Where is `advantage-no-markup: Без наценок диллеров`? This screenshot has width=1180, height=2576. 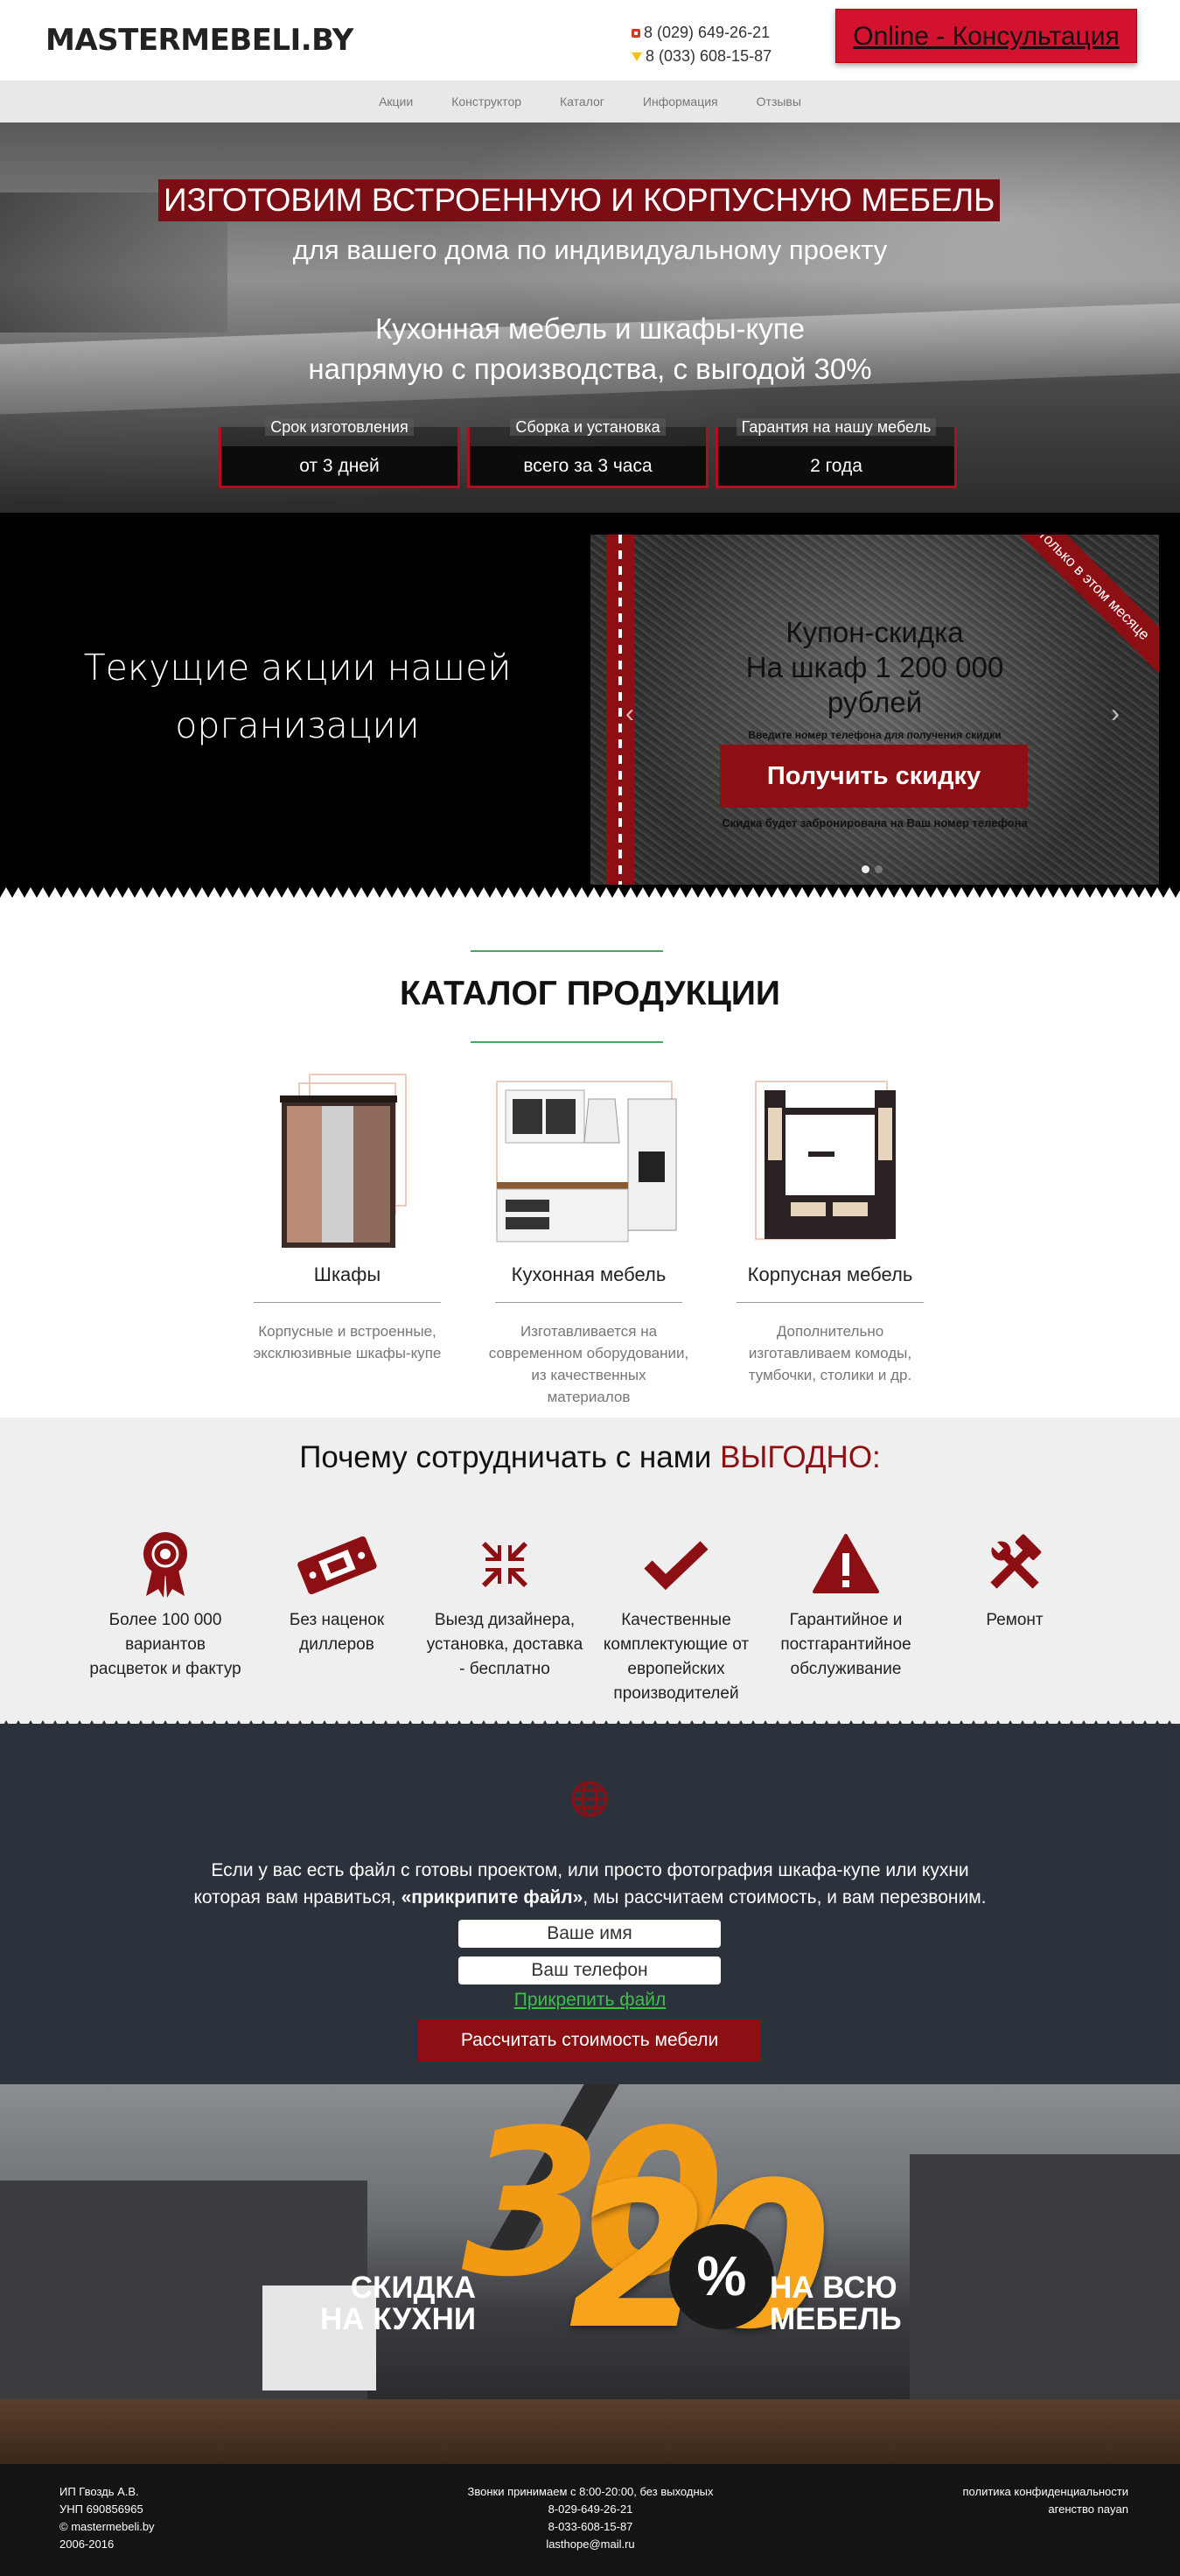 advantage-no-markup: Без наценок диллеров is located at coordinates (337, 1593).